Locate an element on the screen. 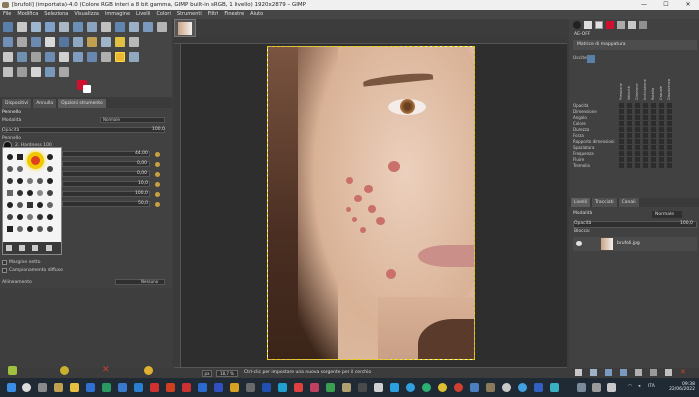  mask-layer-icon is located at coordinates (668, 372).